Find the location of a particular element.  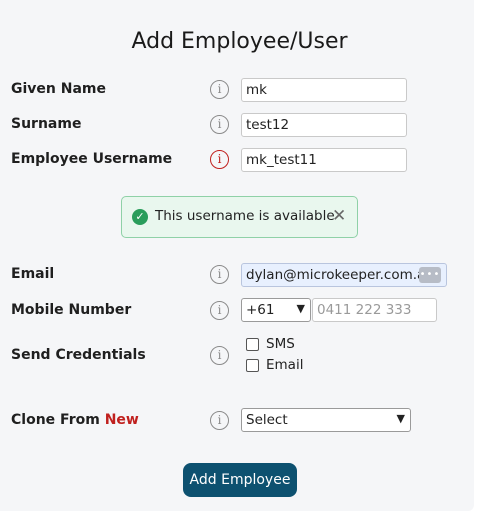

mobile-info-icon: i is located at coordinates (219, 310).